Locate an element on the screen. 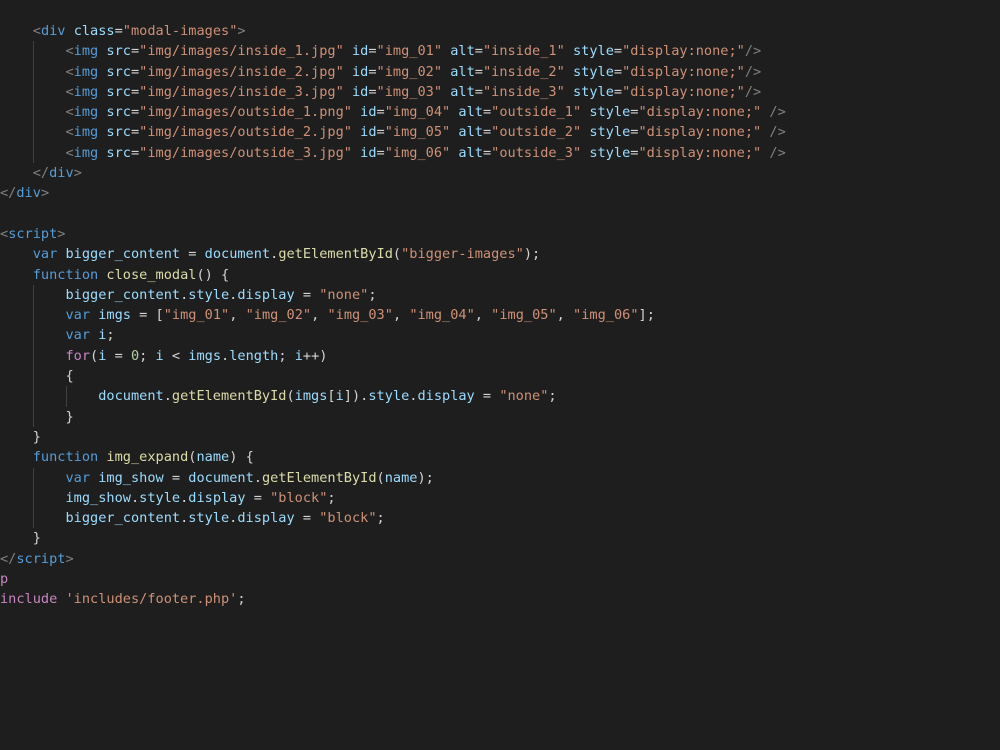  code-line: <div class="modal-images"> is located at coordinates (500, 31).